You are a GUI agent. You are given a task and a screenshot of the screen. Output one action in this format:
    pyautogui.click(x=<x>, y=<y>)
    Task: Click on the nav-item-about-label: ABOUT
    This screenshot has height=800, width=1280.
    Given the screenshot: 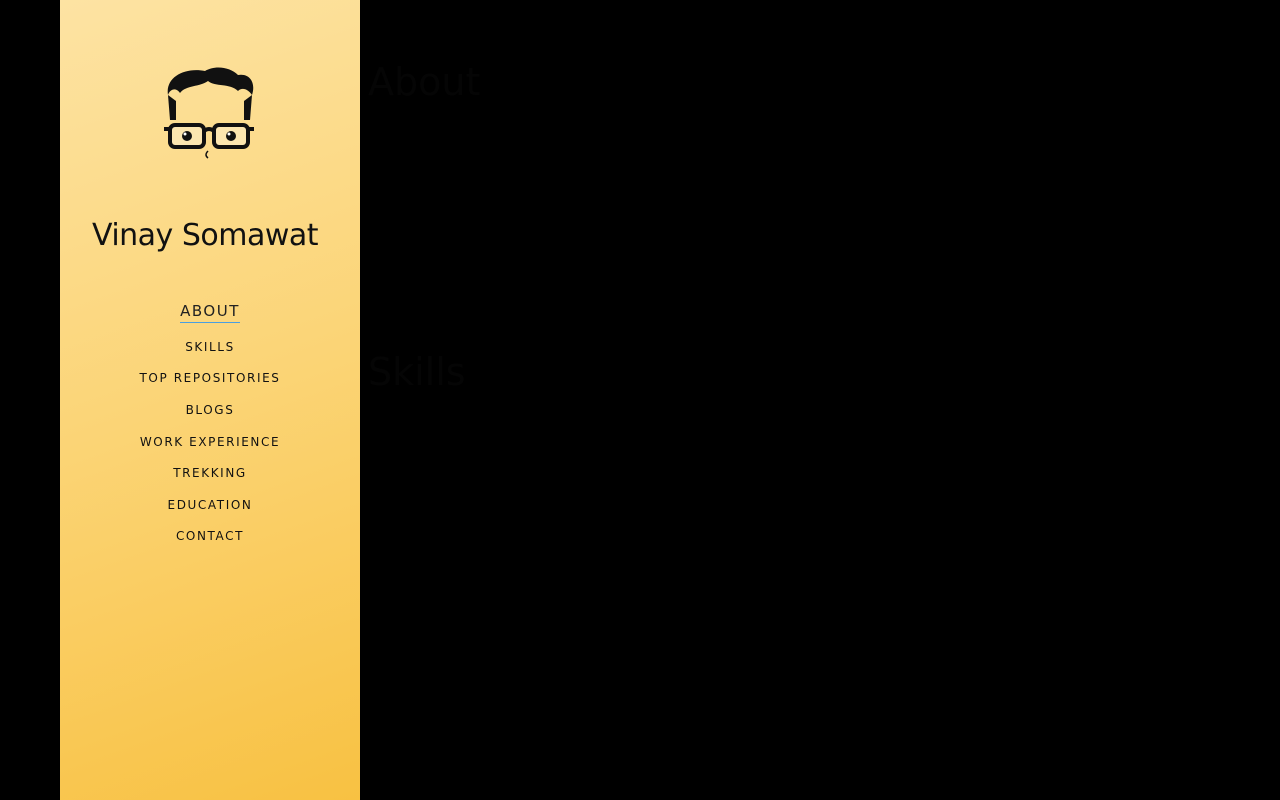 What is the action you would take?
    pyautogui.click(x=210, y=312)
    